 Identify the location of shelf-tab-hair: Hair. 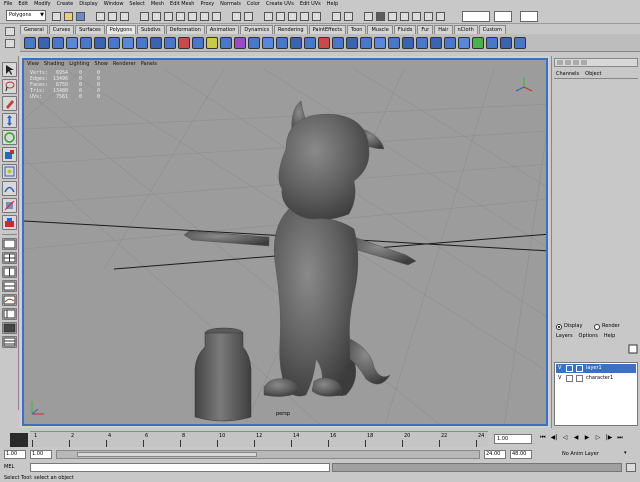
(443, 29).